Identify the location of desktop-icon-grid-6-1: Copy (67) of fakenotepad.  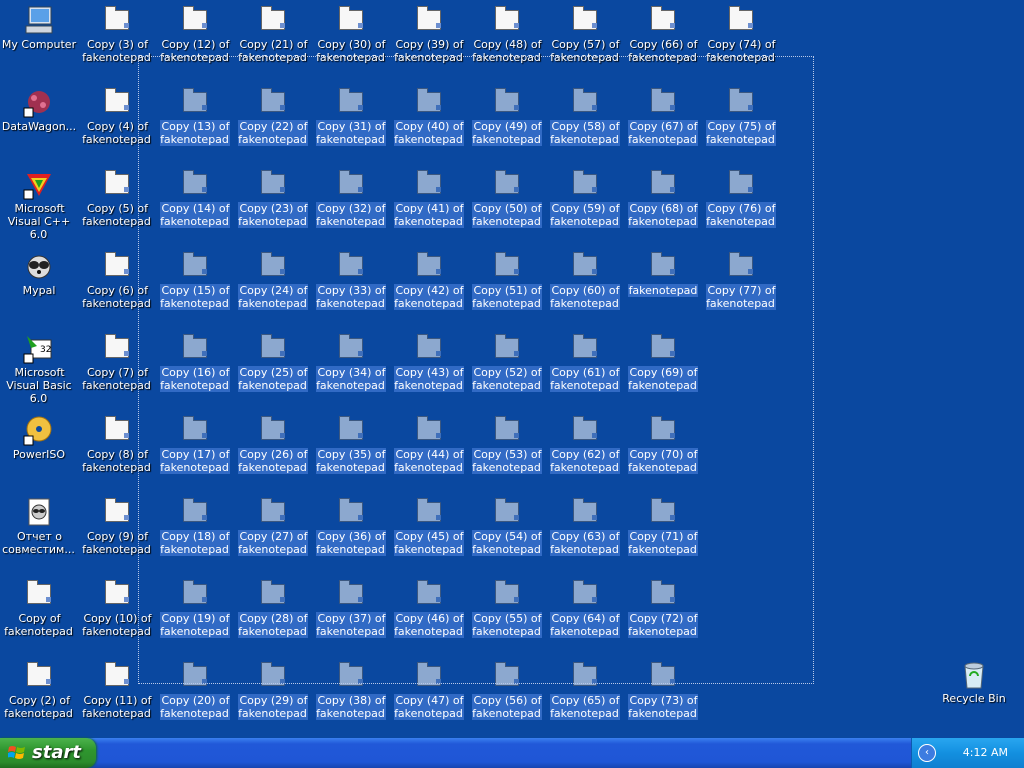
(663, 121).